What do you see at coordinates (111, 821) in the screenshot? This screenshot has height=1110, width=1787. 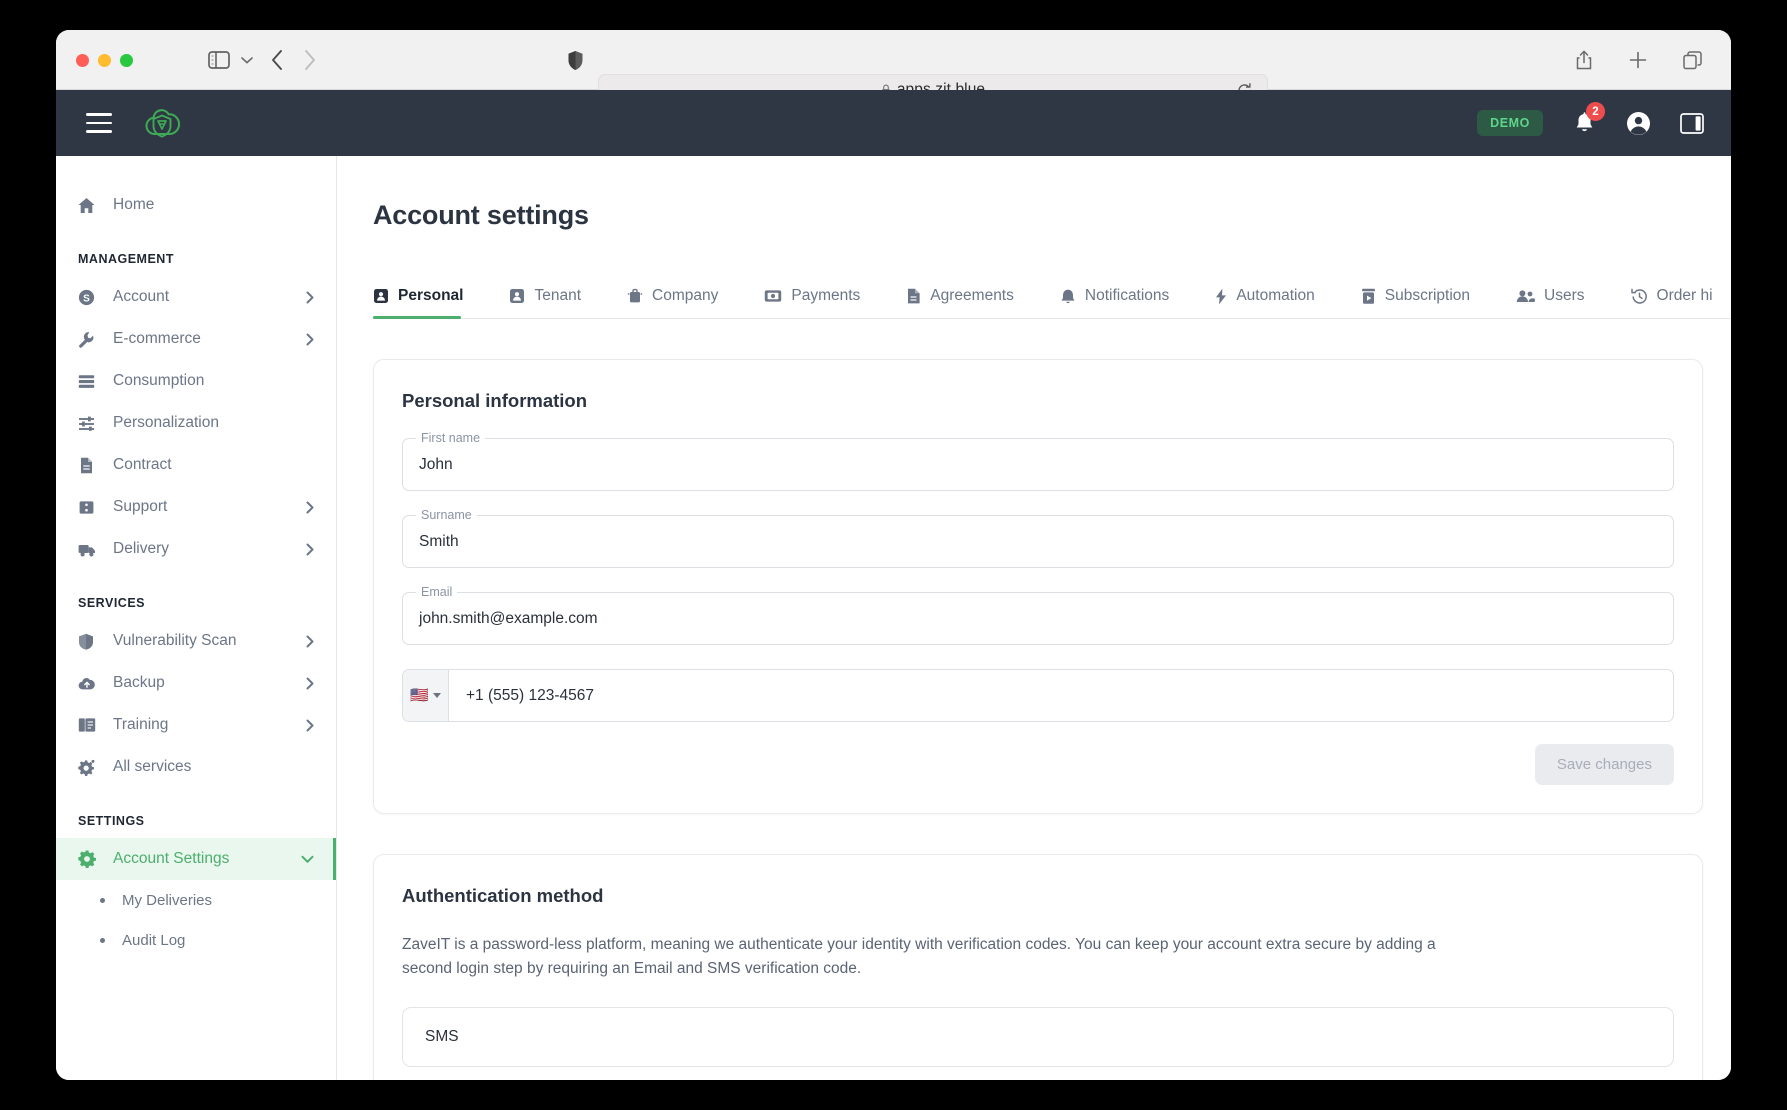 I see `sidebar-group-settings: SETTINGS` at bounding box center [111, 821].